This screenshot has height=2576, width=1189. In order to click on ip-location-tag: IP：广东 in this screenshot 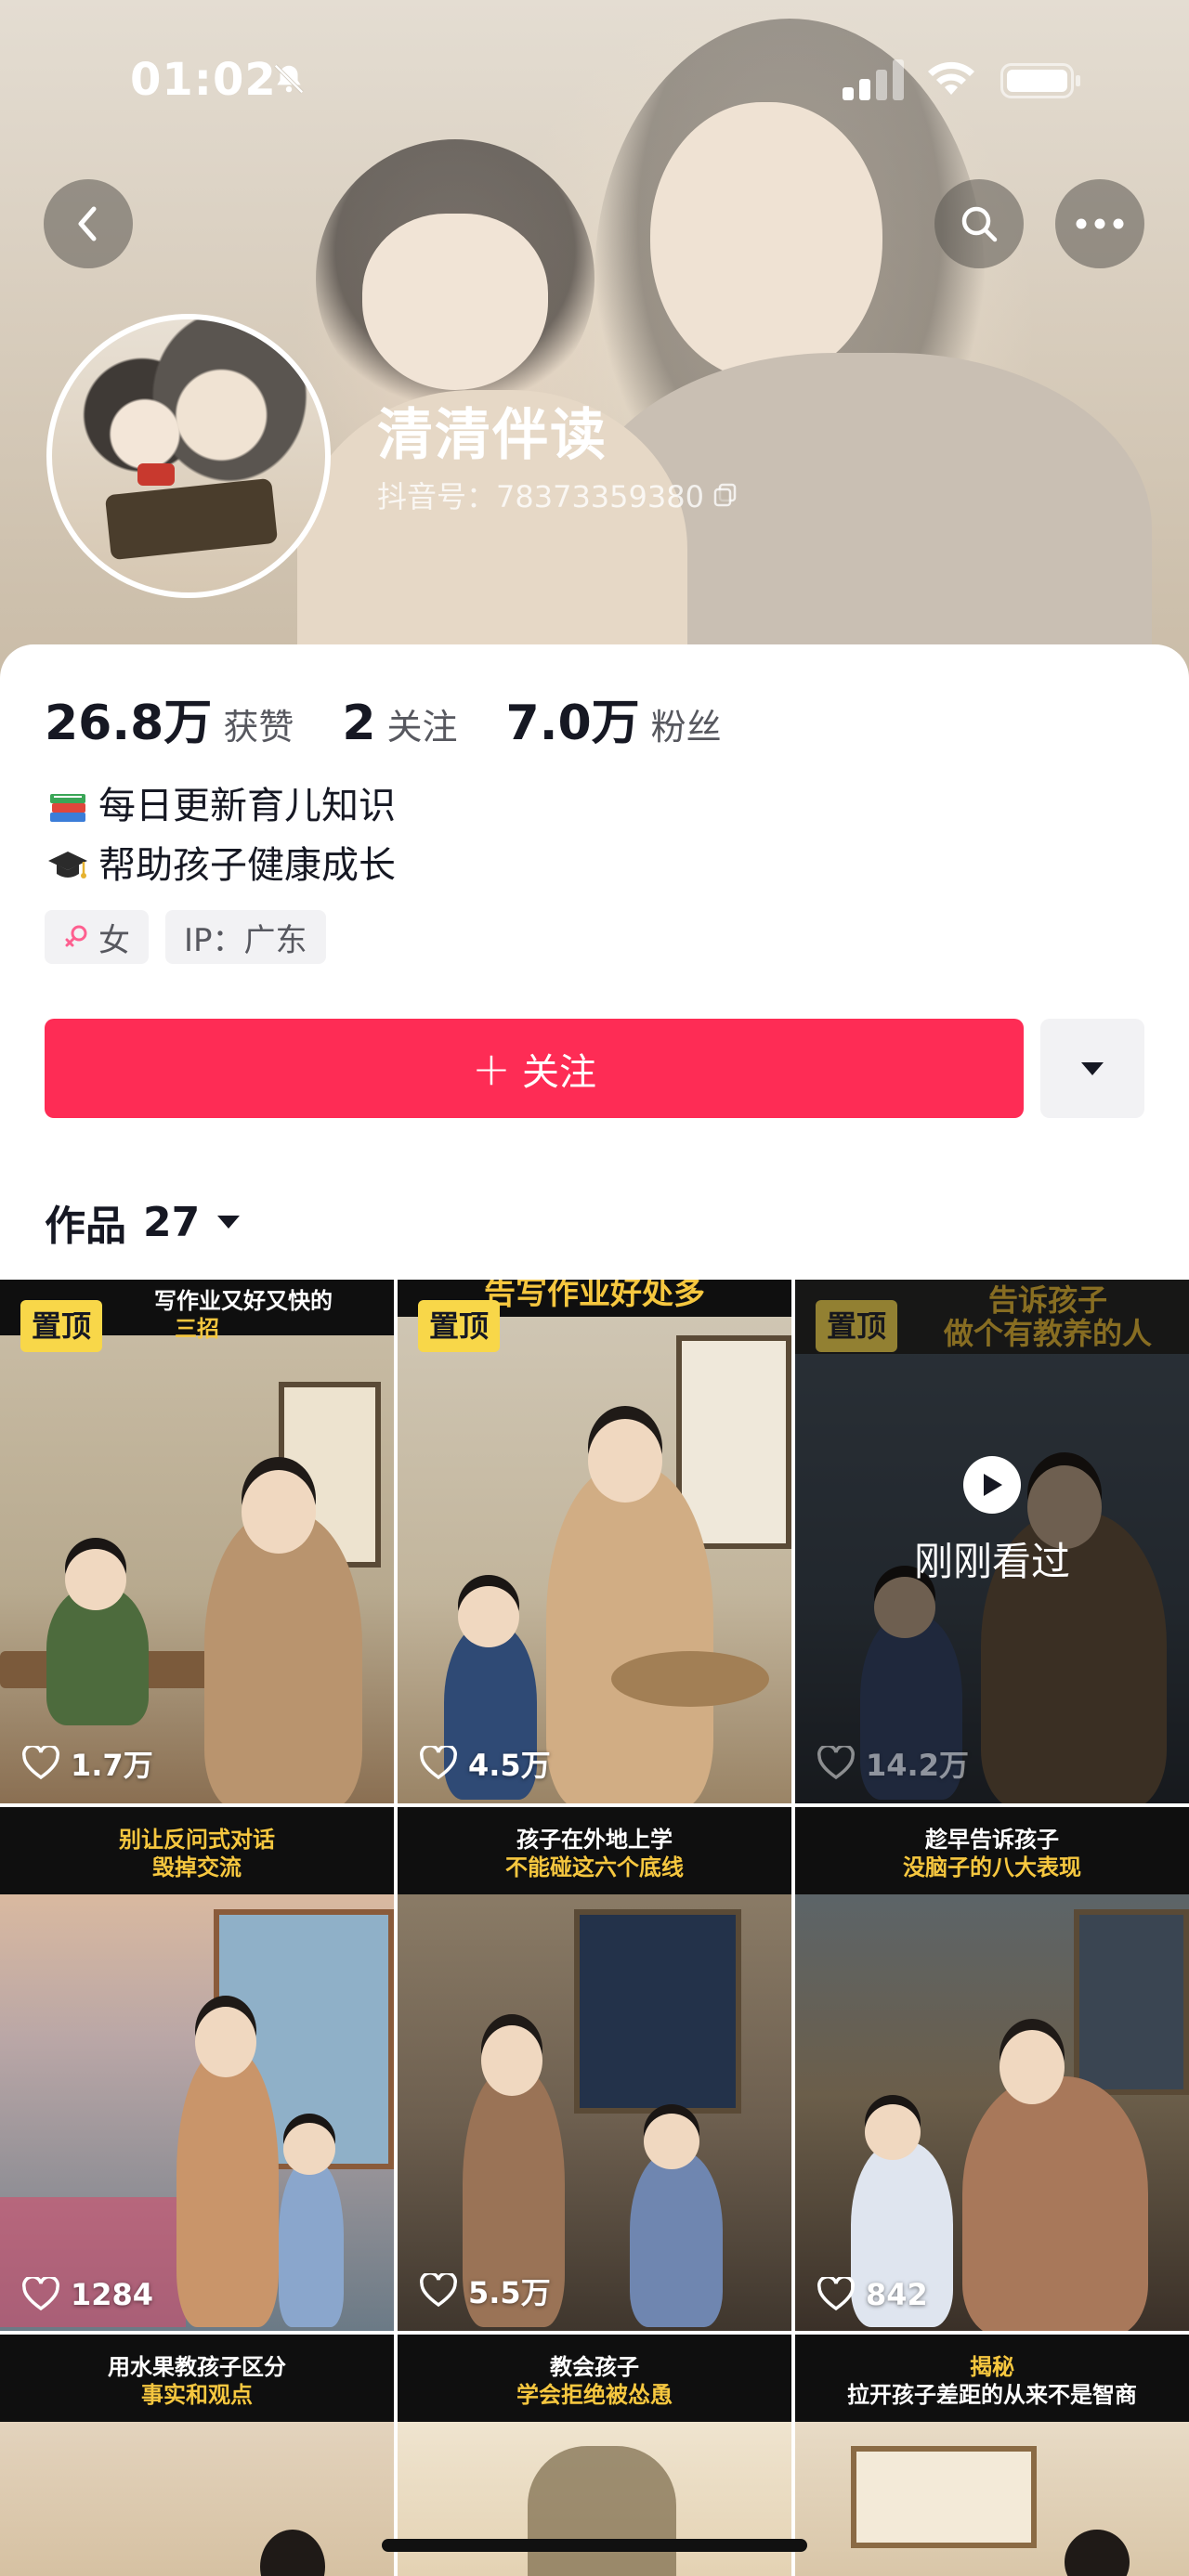, I will do `click(246, 937)`.